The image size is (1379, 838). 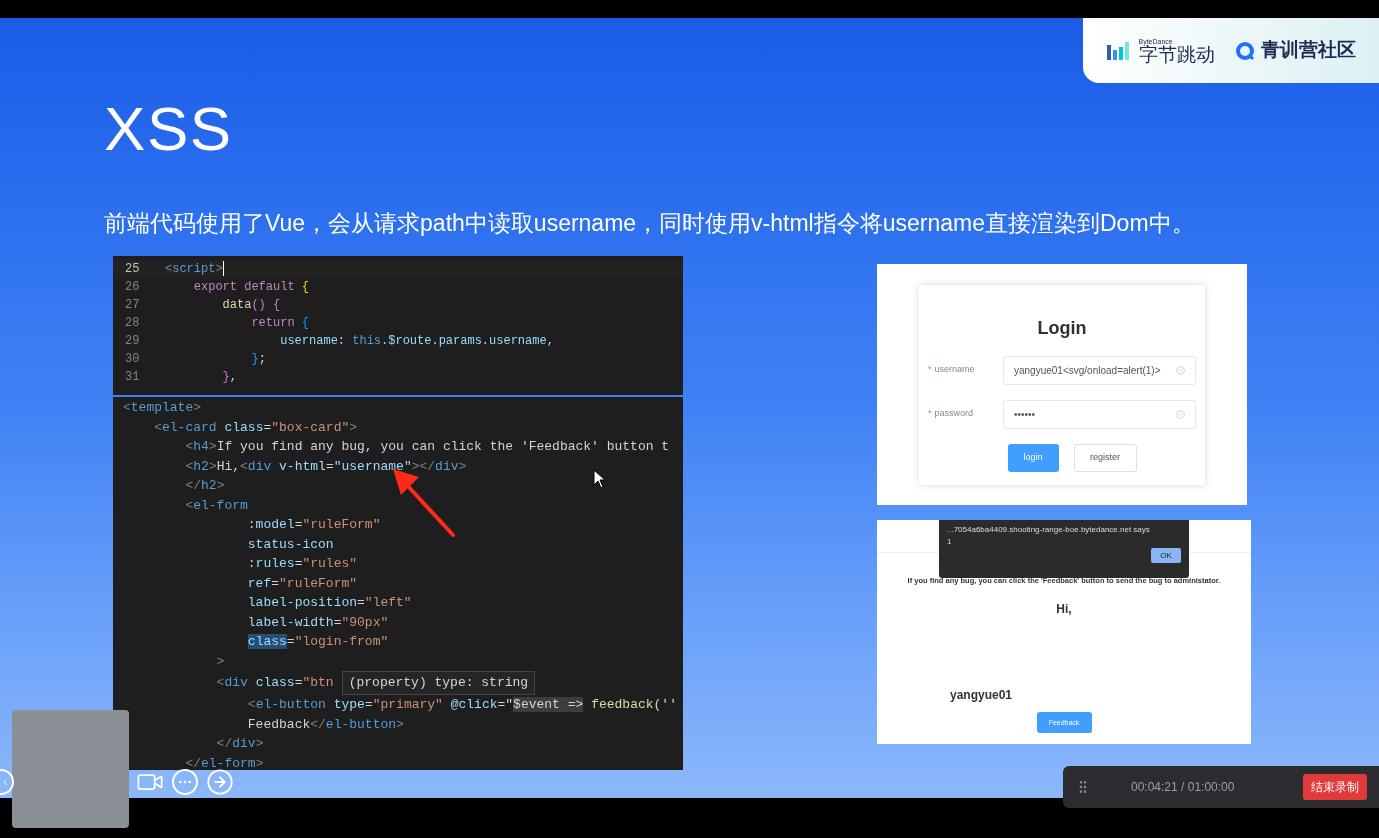 I want to click on code-line: </h2>, so click(x=204, y=486).